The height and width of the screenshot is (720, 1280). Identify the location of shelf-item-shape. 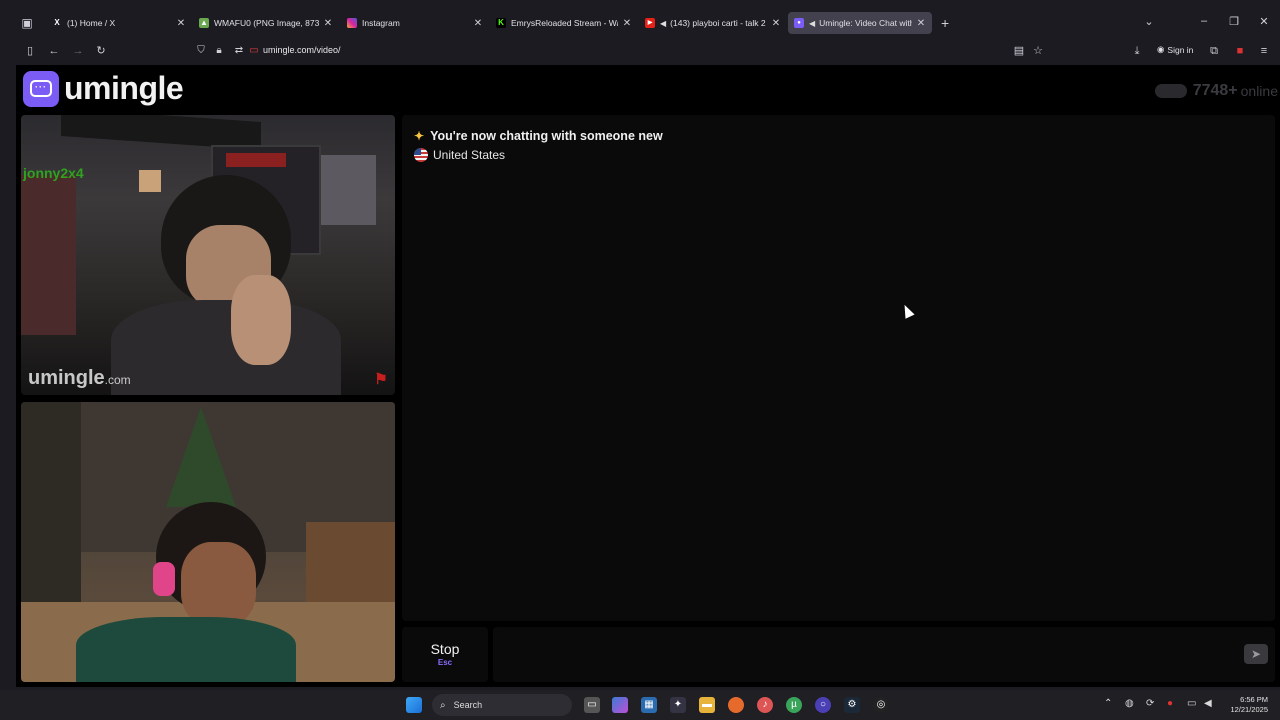
(256, 160).